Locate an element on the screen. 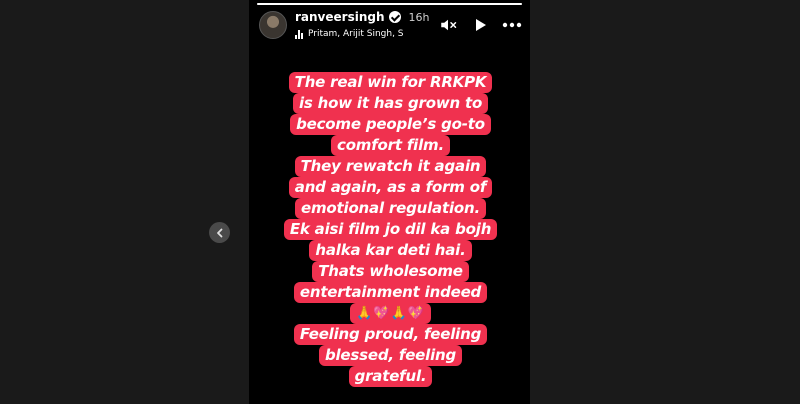  time-ago: 16h is located at coordinates (419, 17).